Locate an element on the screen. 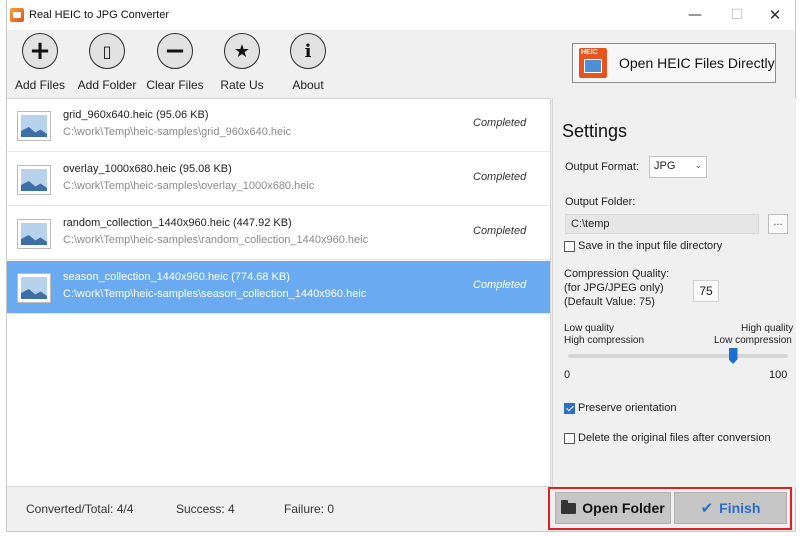 This screenshot has width=800, height=536. high-compression-label: High compression is located at coordinates (604, 340).